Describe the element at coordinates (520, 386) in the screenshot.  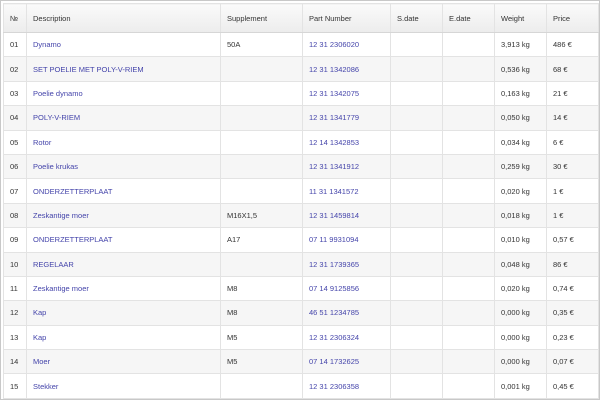
I see `cell-weight: 0,001 kg` at that location.